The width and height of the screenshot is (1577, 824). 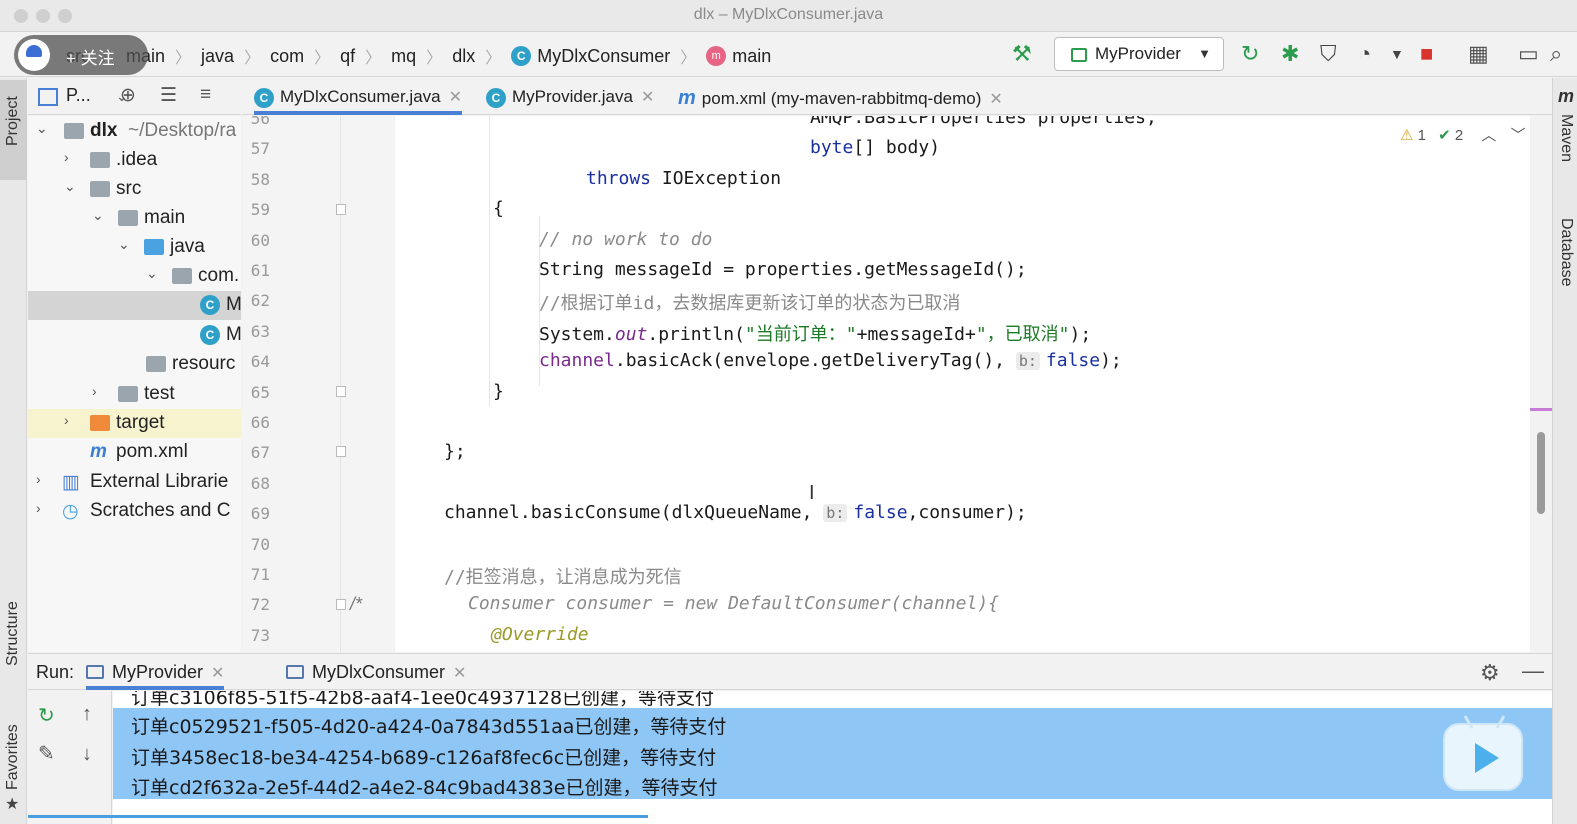 I want to click on run-anything-icon: ▭, so click(x=1528, y=54).